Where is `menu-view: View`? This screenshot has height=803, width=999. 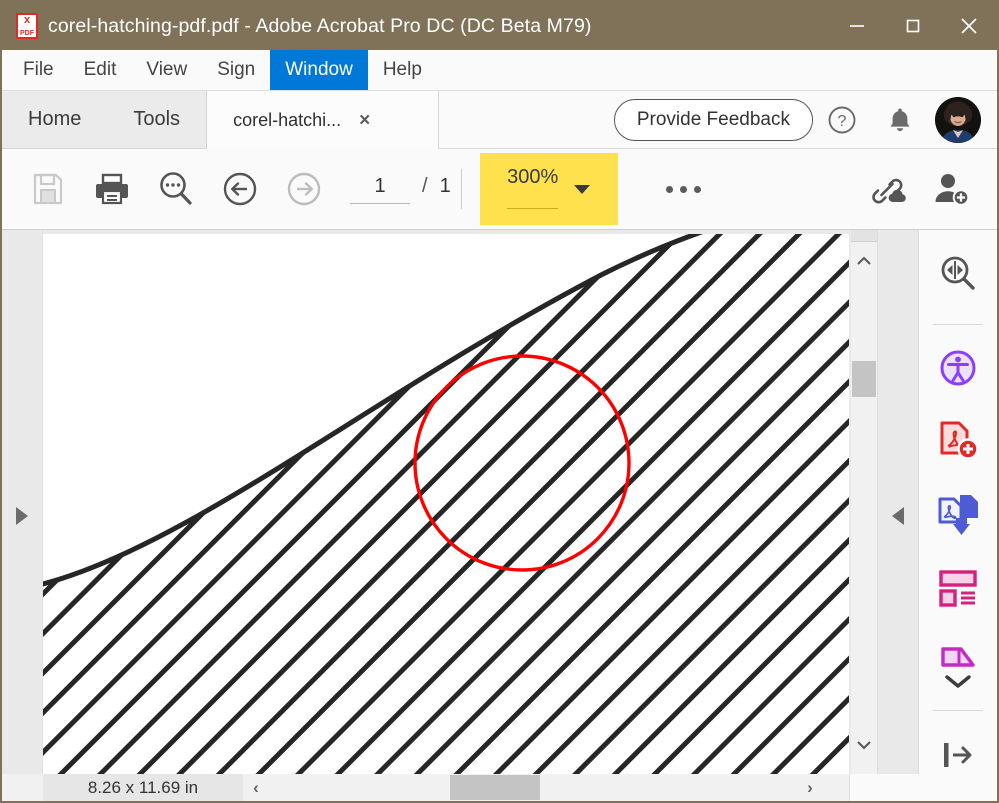 menu-view: View is located at coordinates (166, 70).